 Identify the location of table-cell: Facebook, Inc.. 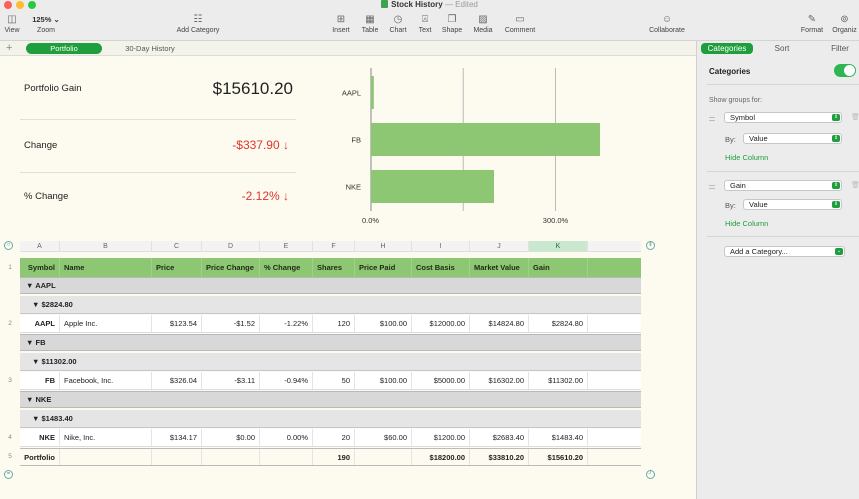
(106, 380).